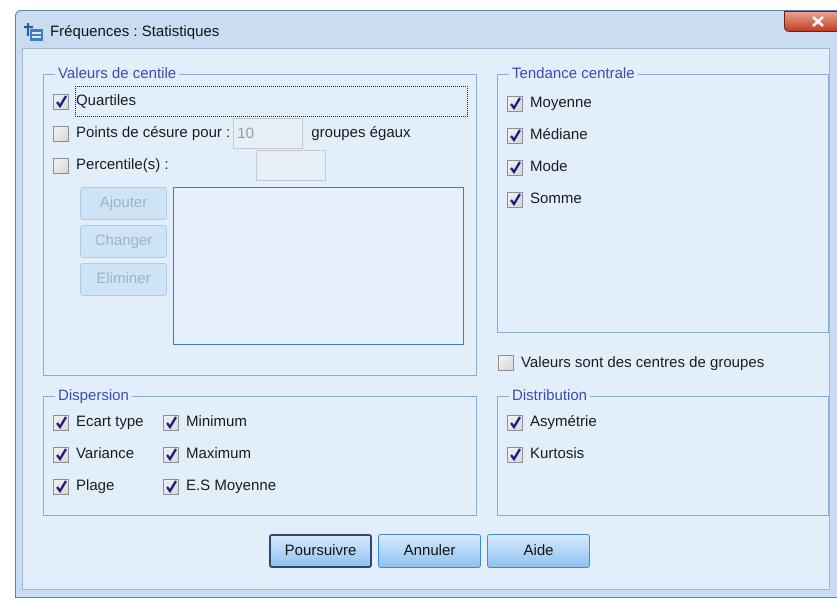 This screenshot has width=837, height=603. I want to click on checkbox-label: Moyenne, so click(561, 103).